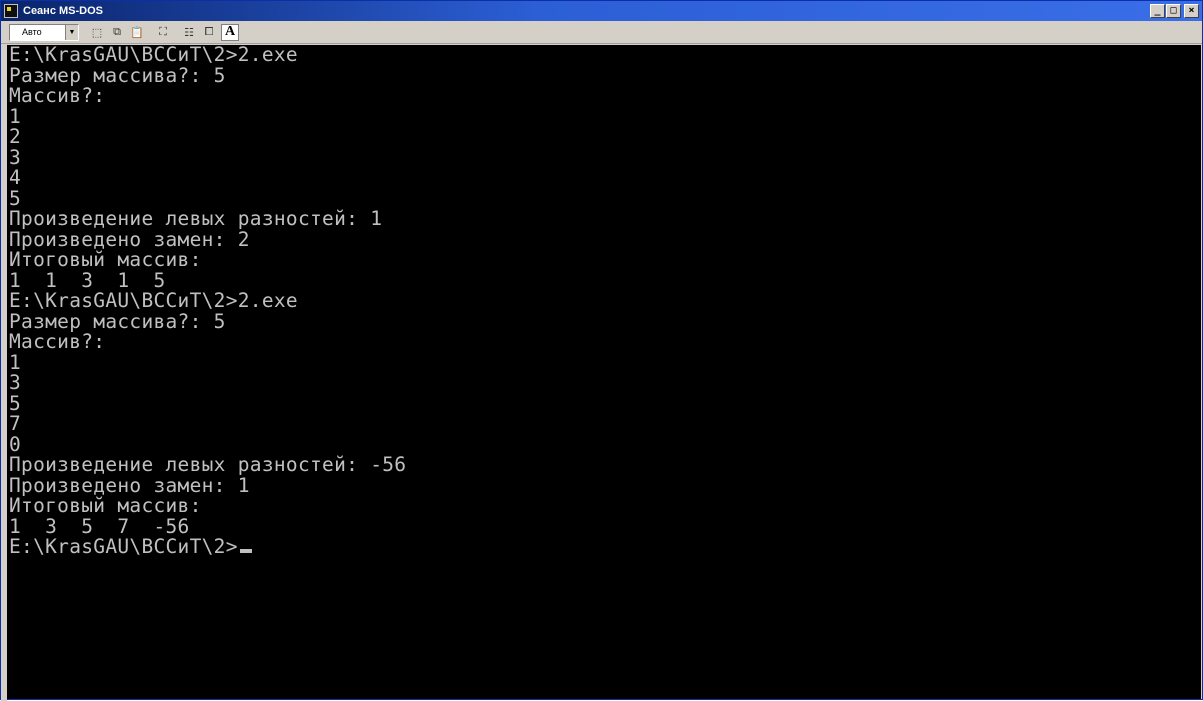 This screenshot has height=701, width=1203. What do you see at coordinates (196, 218) in the screenshot?
I see `console-line: Произведение левых разностей: 1` at bounding box center [196, 218].